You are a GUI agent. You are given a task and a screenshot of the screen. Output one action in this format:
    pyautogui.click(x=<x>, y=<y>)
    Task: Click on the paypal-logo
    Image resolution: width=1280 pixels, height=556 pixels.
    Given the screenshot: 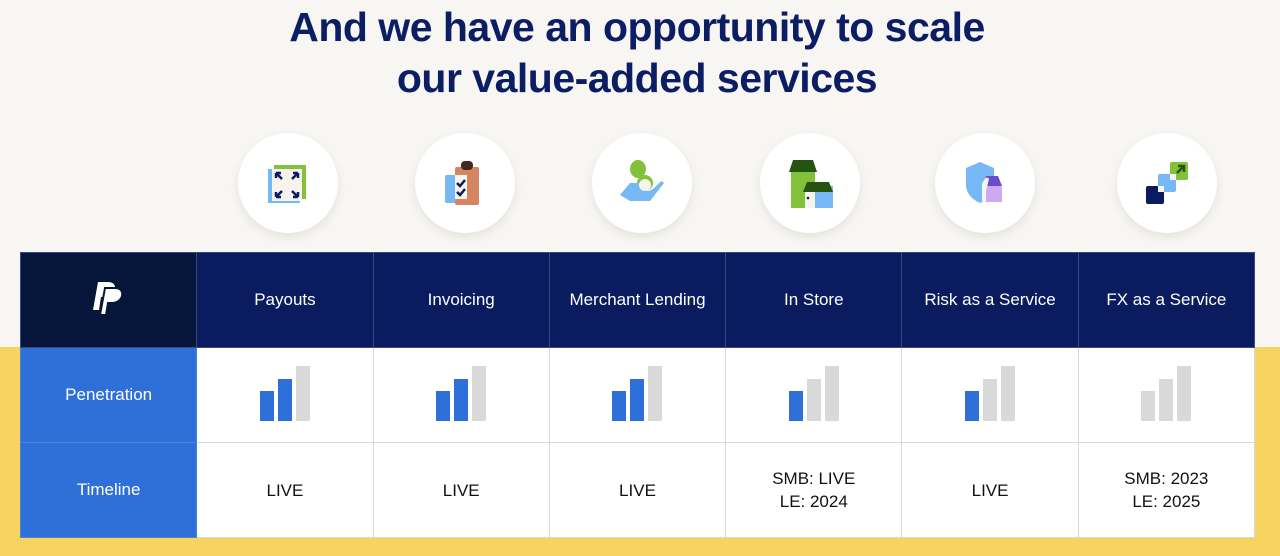 What is the action you would take?
    pyautogui.click(x=108, y=300)
    